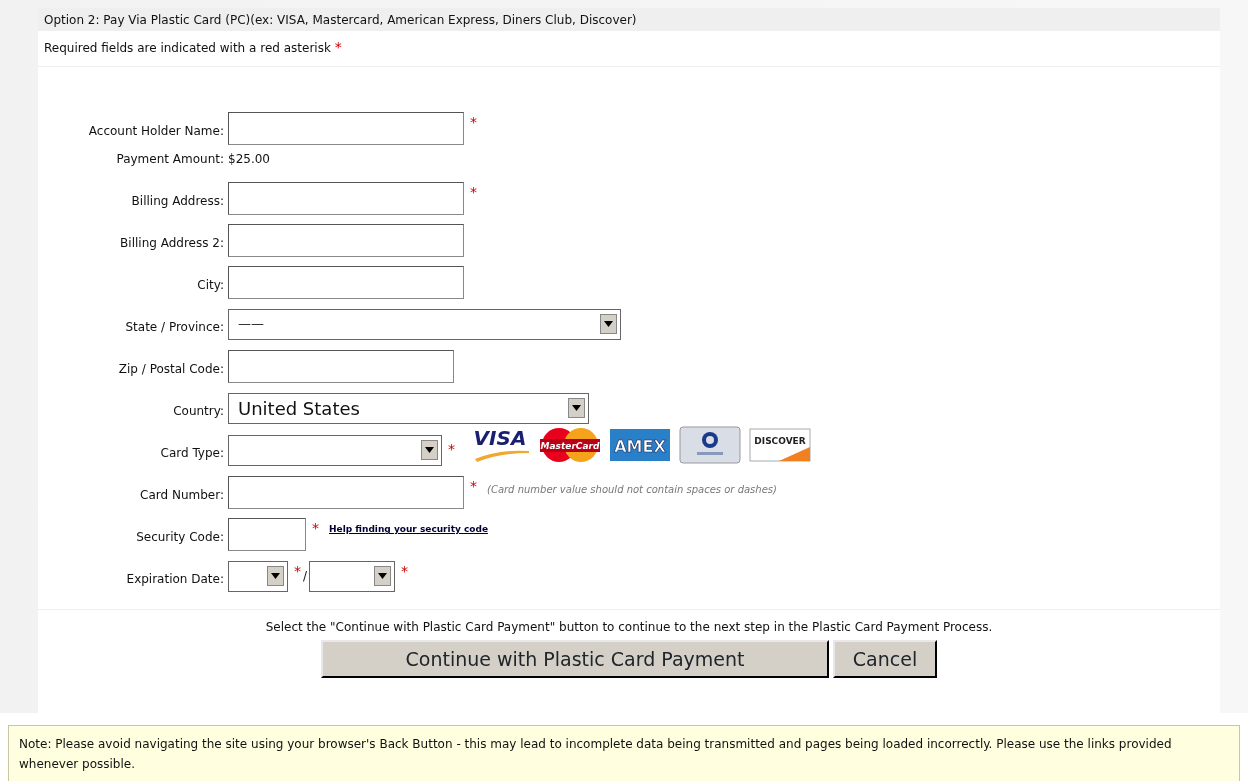 The width and height of the screenshot is (1248, 781). I want to click on card-logo-icon, so click(710, 444).